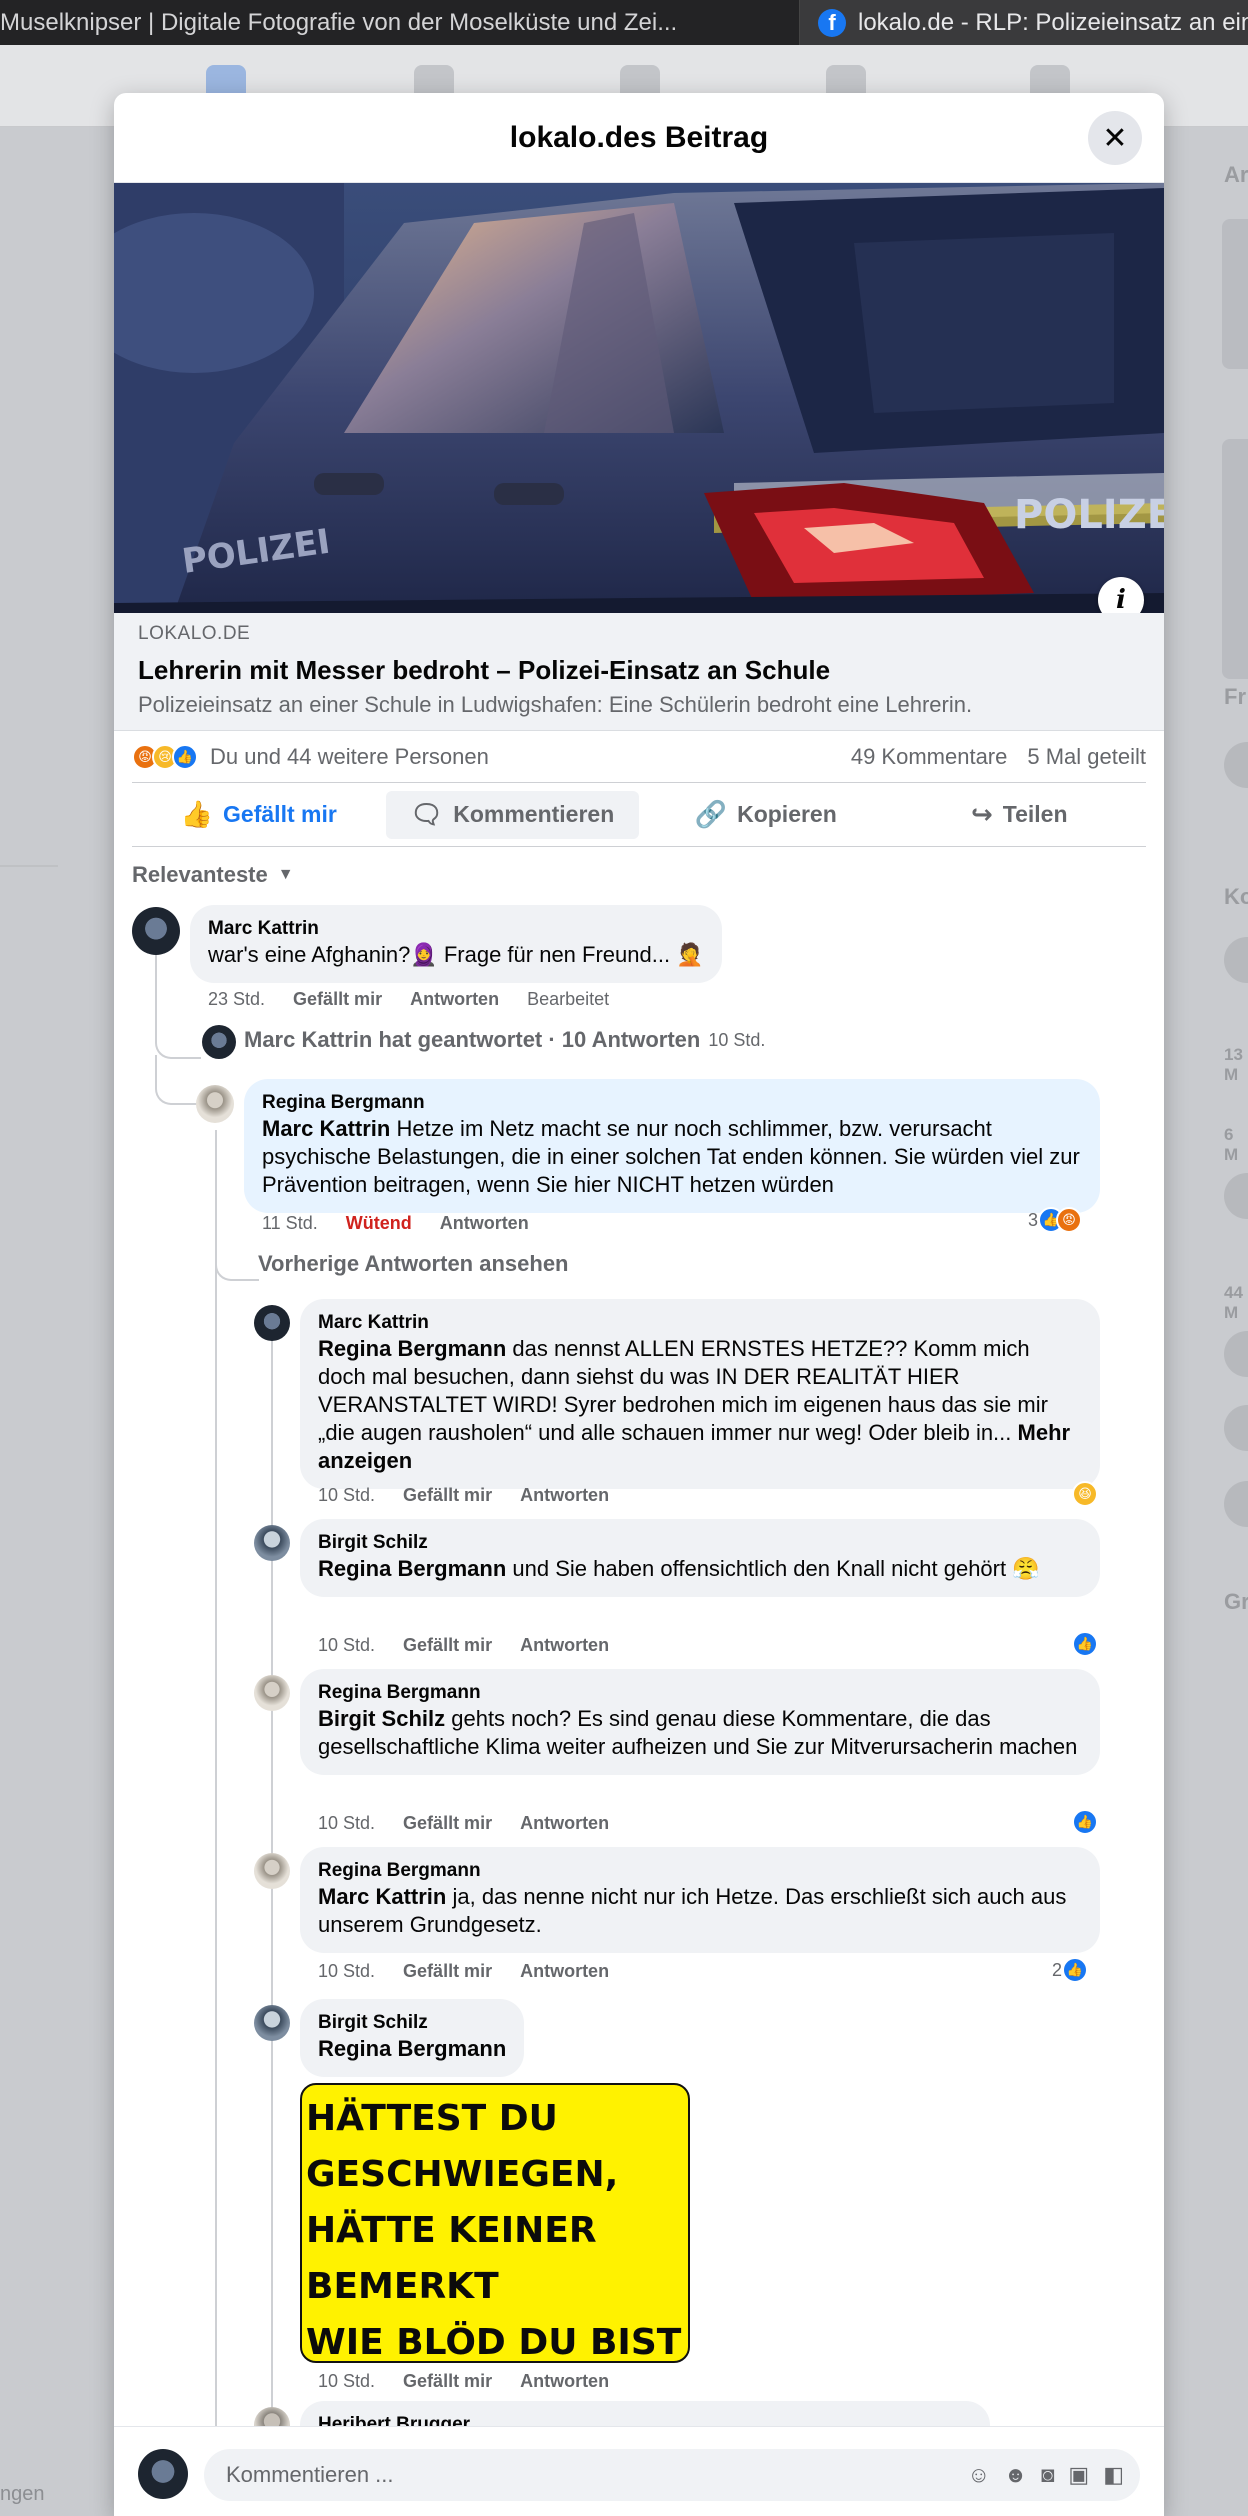  What do you see at coordinates (194, 633) in the screenshot?
I see `link-domain: LOKALO.DE` at bounding box center [194, 633].